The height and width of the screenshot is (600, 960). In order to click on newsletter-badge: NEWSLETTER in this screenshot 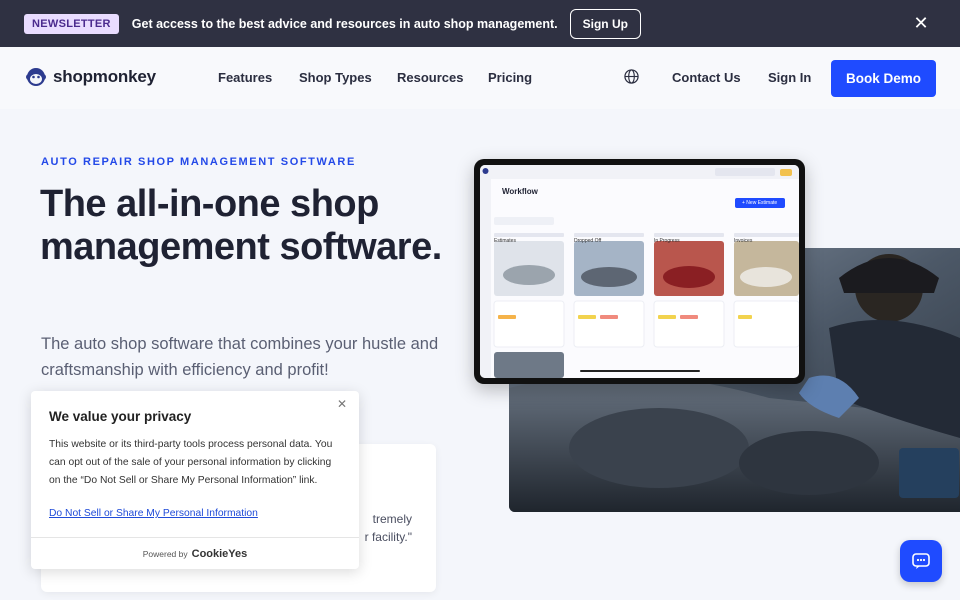, I will do `click(71, 23)`.